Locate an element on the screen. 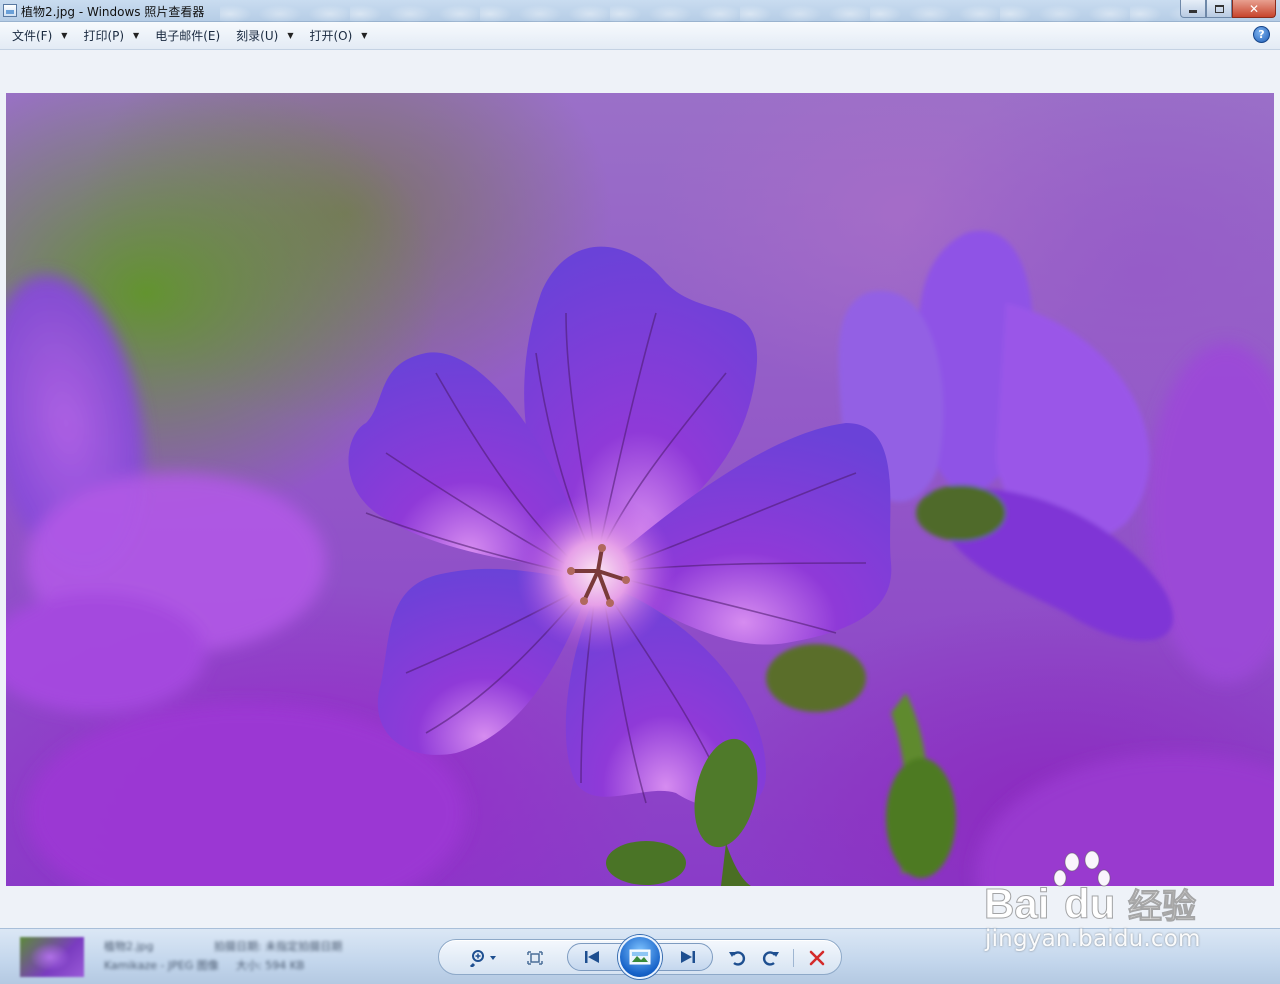 Image resolution: width=1280 pixels, height=984 pixels. title-bar-decoration is located at coordinates (700, 11).